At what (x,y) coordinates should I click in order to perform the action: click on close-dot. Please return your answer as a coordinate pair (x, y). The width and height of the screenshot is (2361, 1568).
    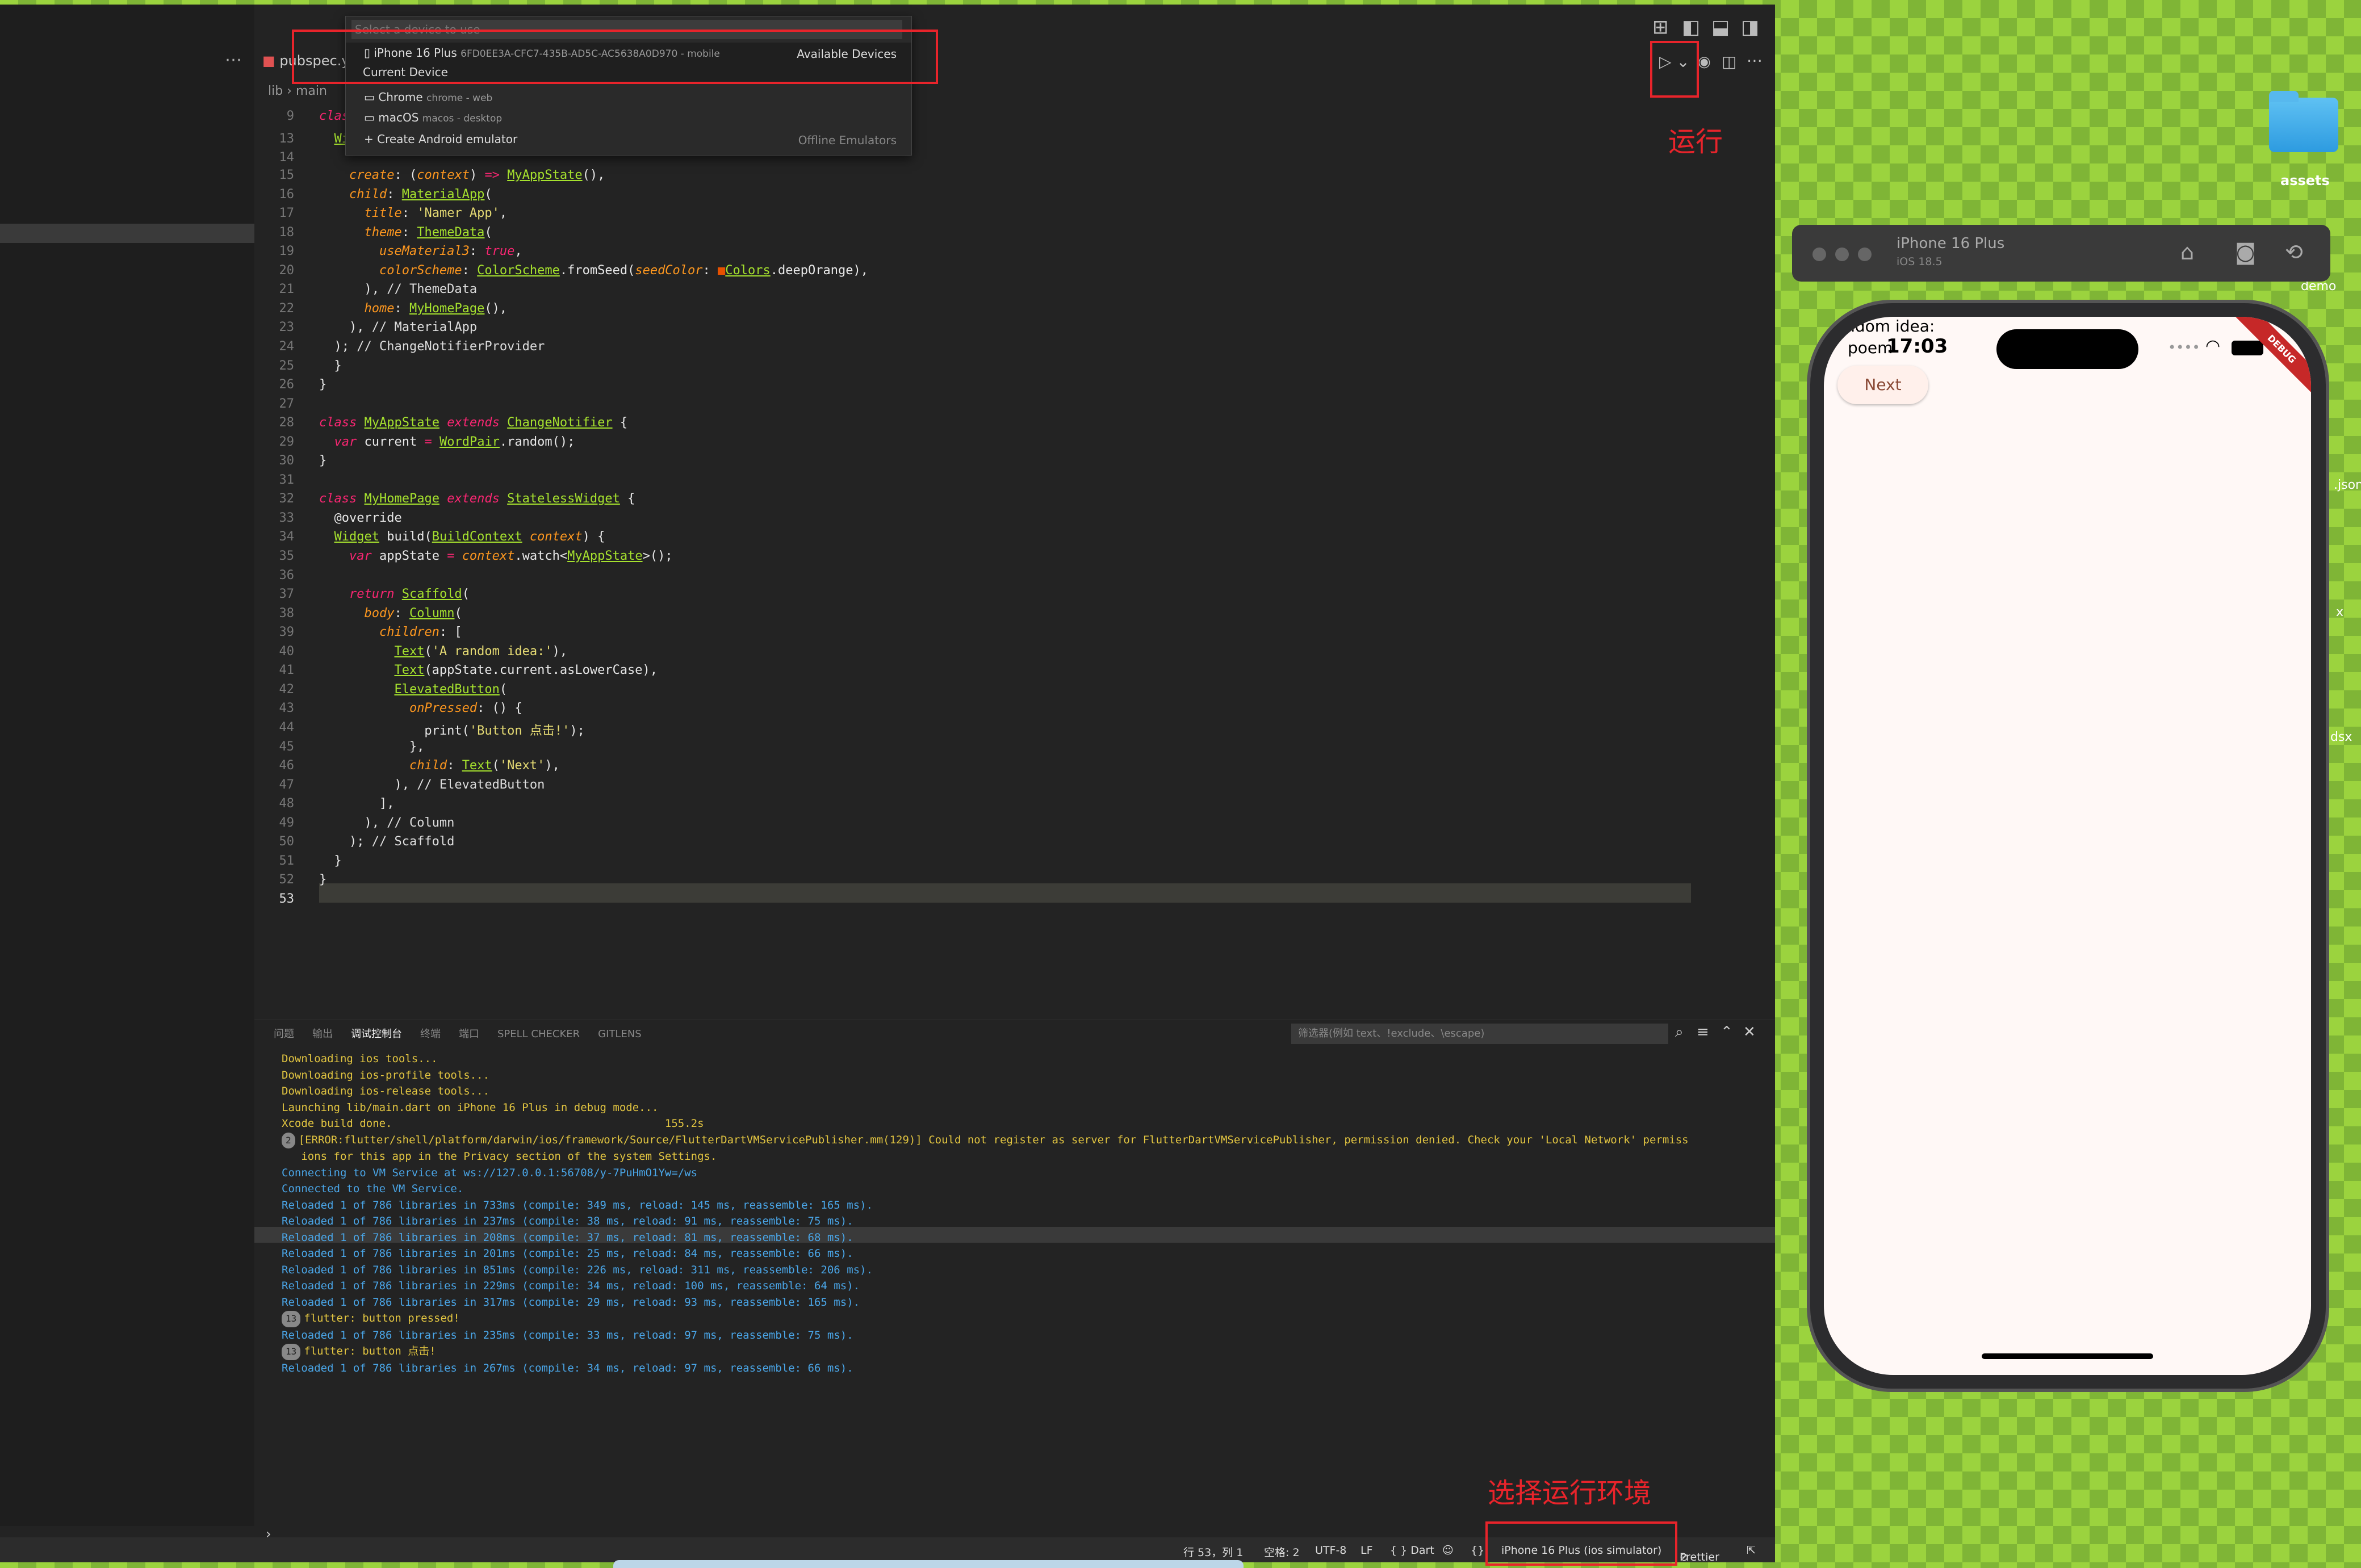
    Looking at the image, I should click on (1819, 254).